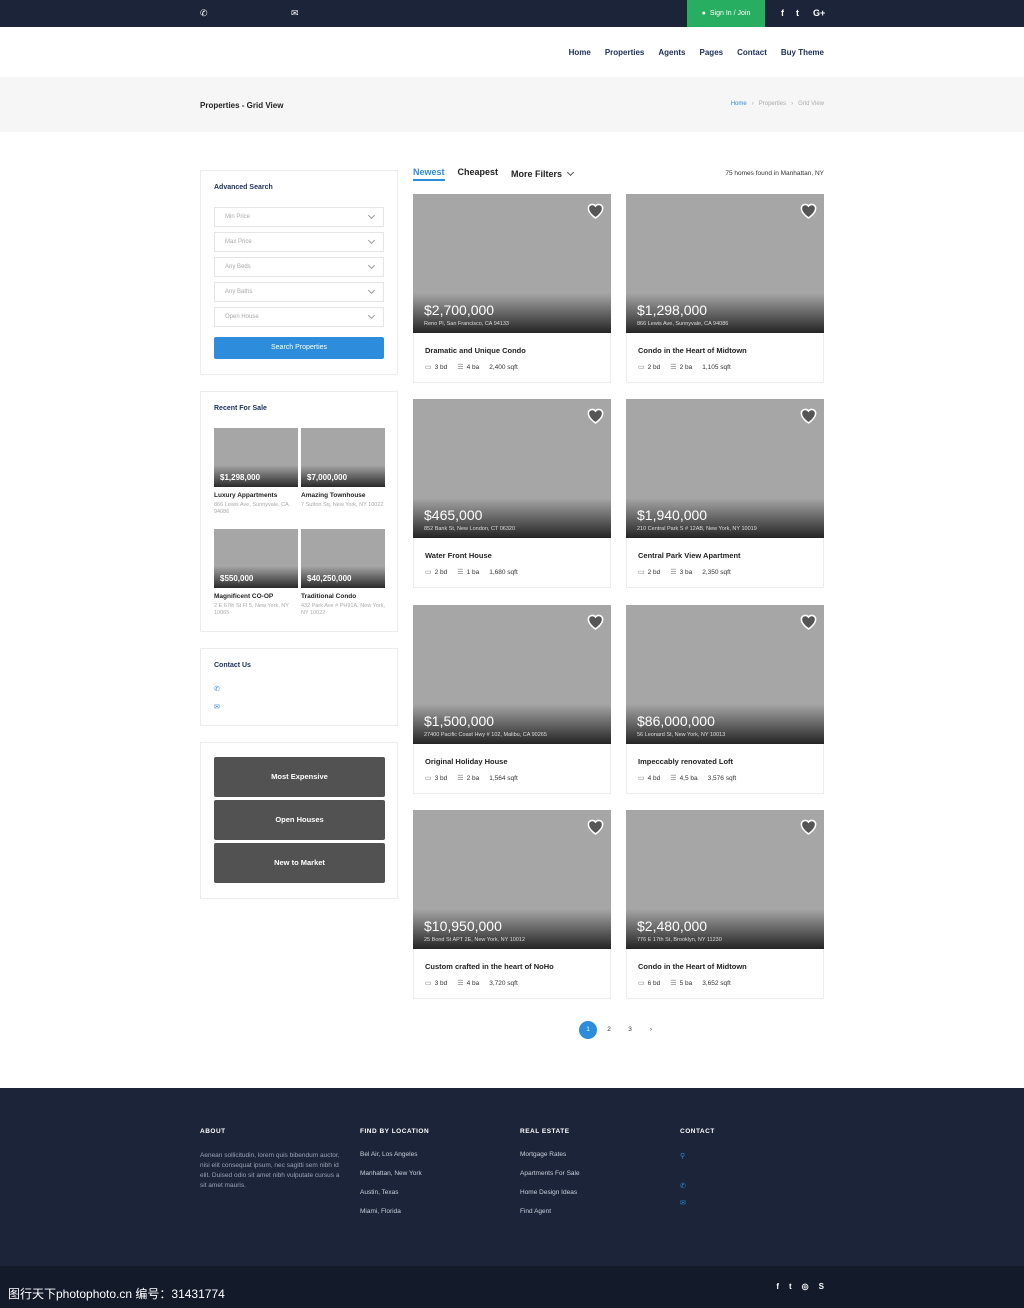  I want to click on listing-price: $1,298,000, so click(672, 310).